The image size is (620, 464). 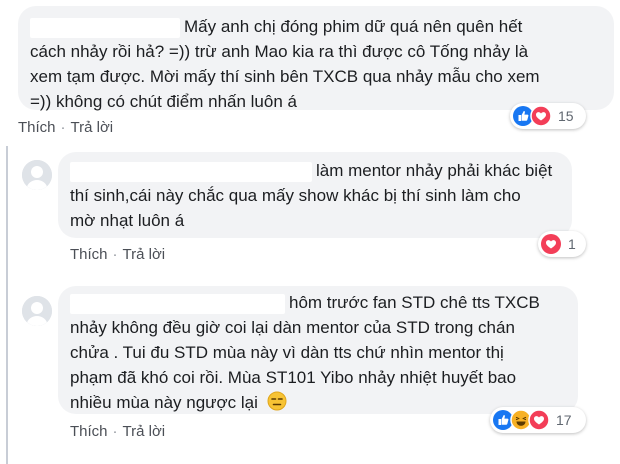 I want to click on expressionless-emoji, so click(x=277, y=404).